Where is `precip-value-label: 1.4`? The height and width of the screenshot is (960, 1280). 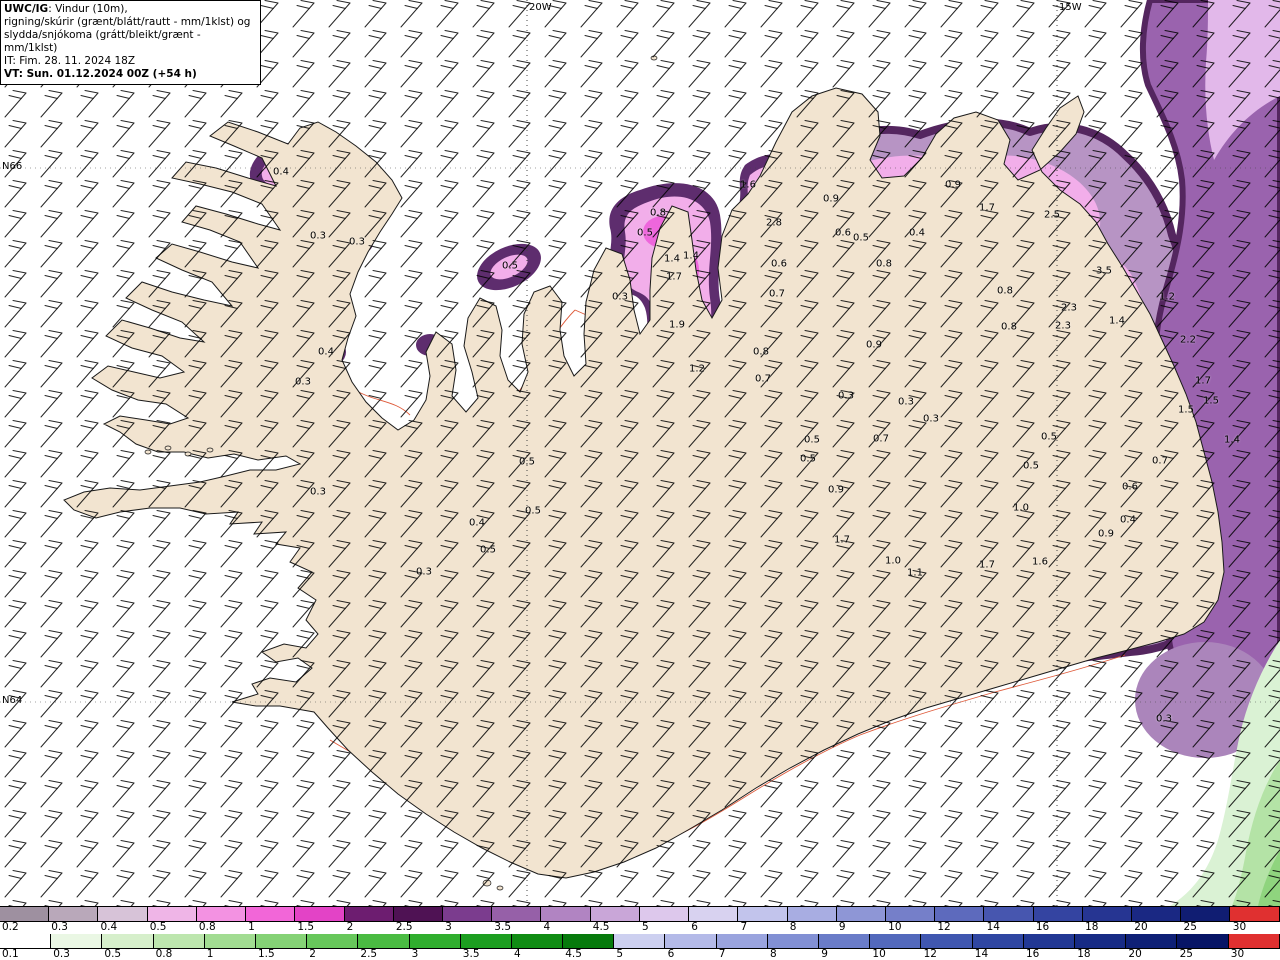
precip-value-label: 1.4 is located at coordinates (1232, 440).